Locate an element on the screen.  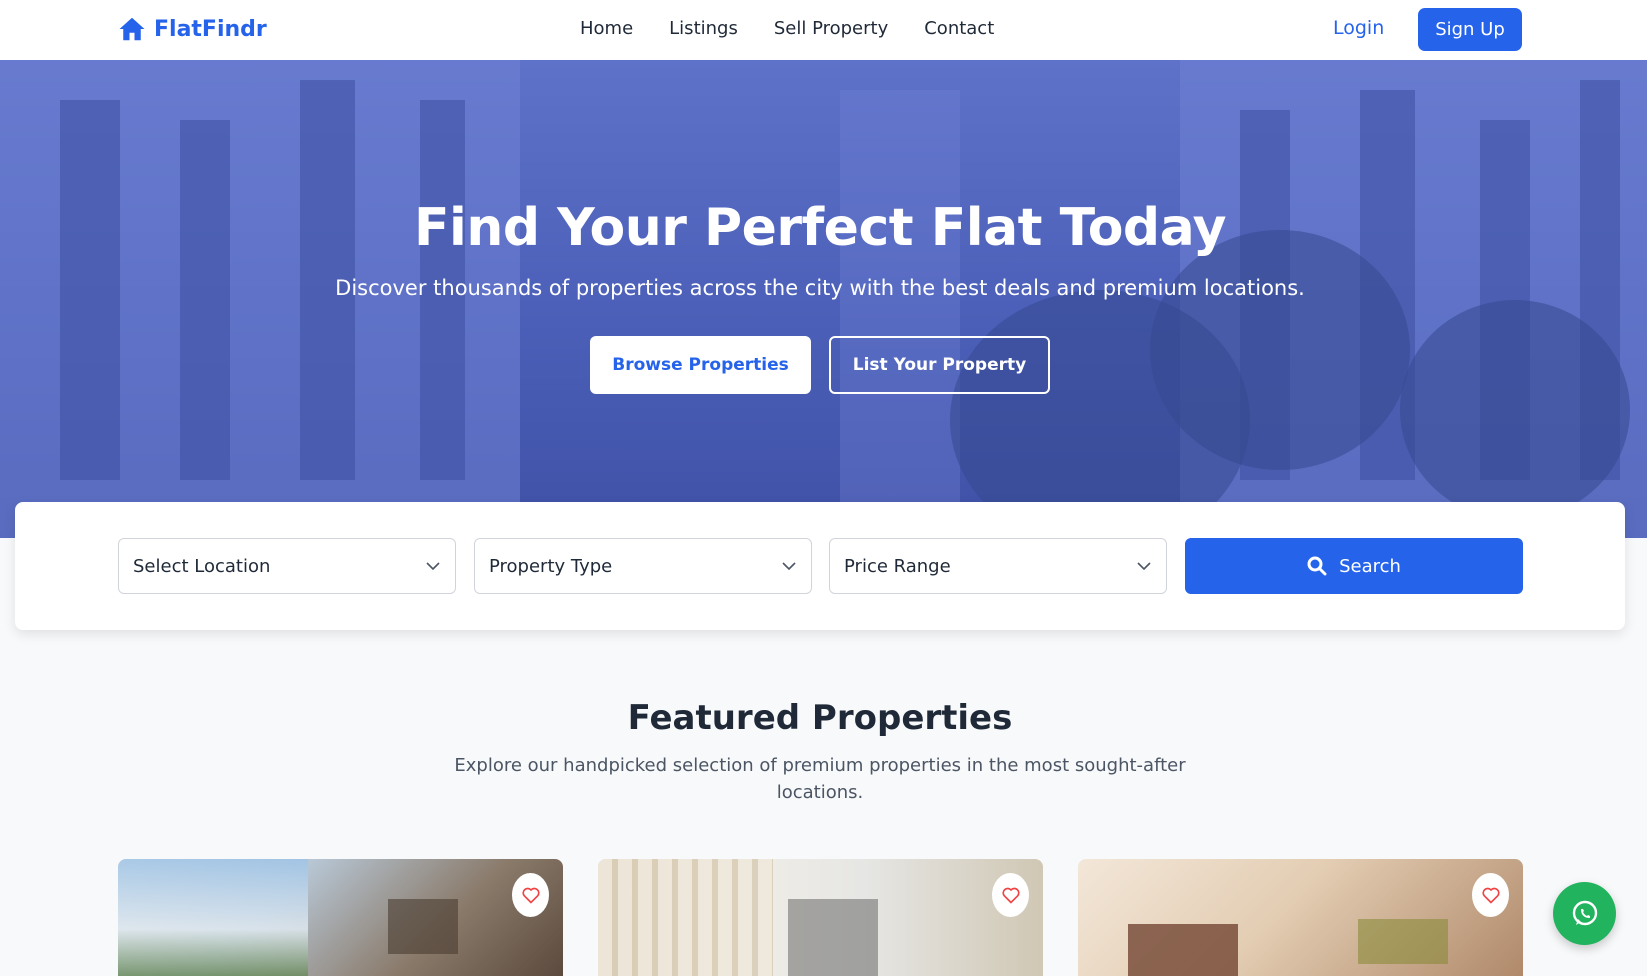
location-select: Select Location is located at coordinates (287, 566).